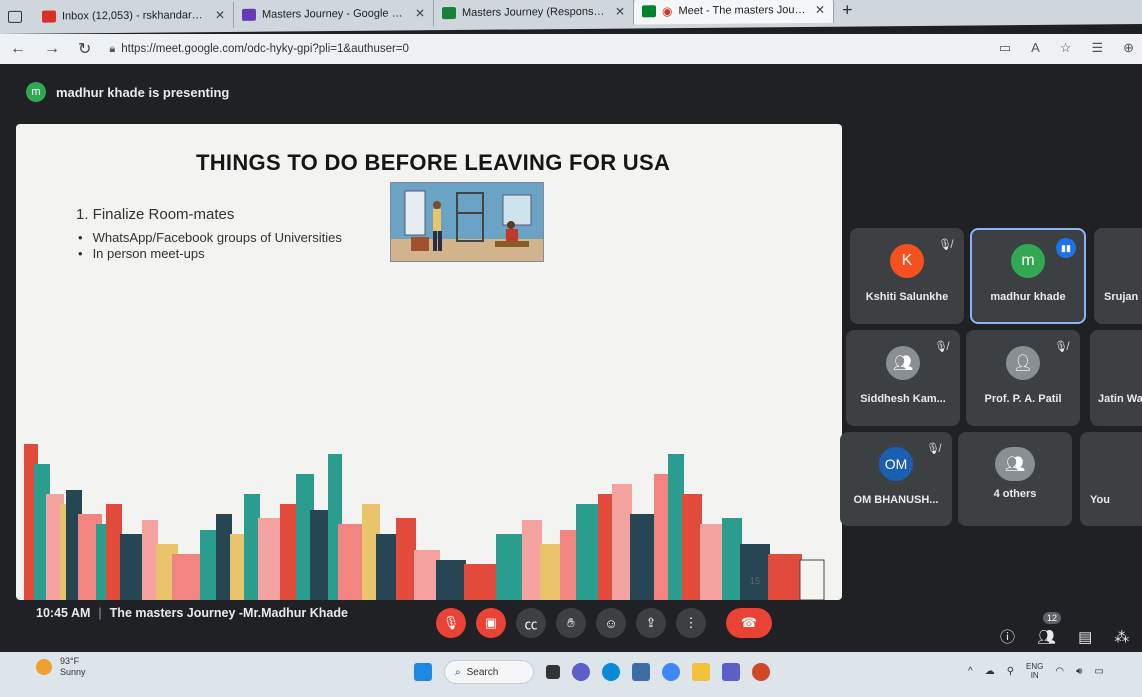 This screenshot has width=1142, height=697. What do you see at coordinates (249, 14) in the screenshot?
I see `forms-icon` at bounding box center [249, 14].